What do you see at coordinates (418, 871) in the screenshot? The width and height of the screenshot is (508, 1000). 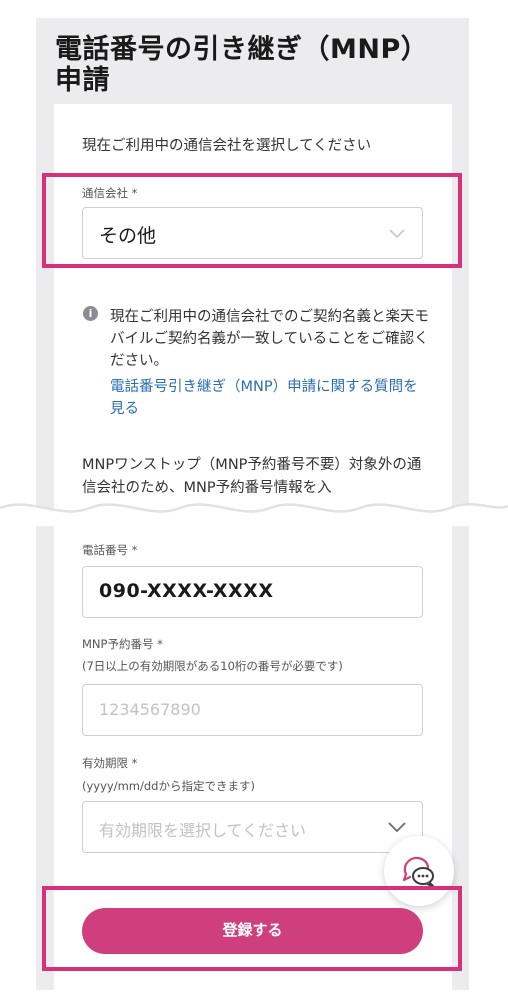 I see `chat-support-icon` at bounding box center [418, 871].